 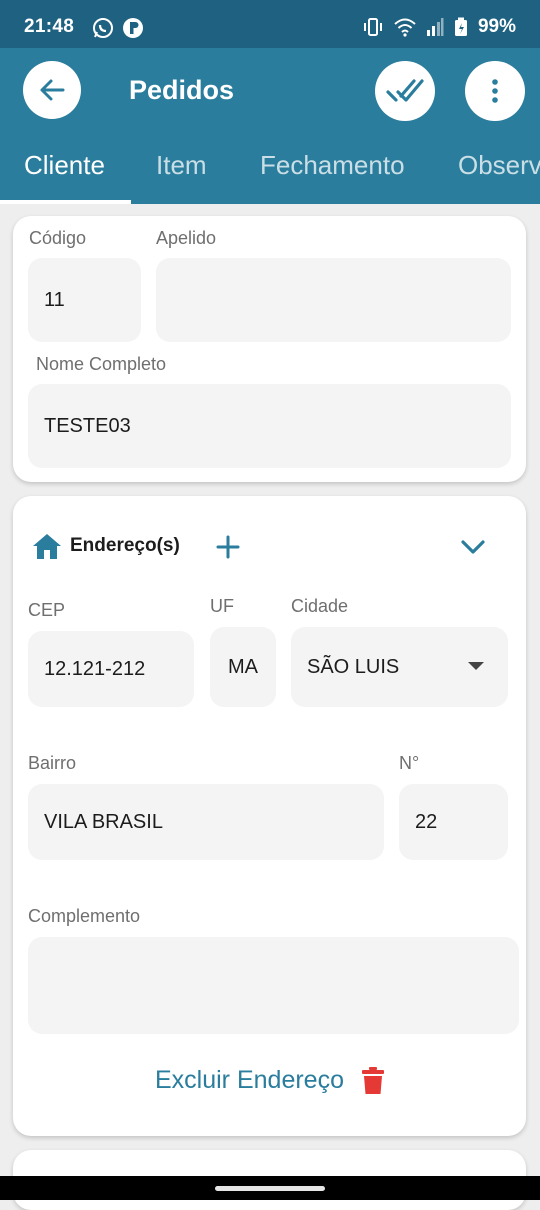 What do you see at coordinates (125, 545) in the screenshot?
I see `address-title: Endereço(s)` at bounding box center [125, 545].